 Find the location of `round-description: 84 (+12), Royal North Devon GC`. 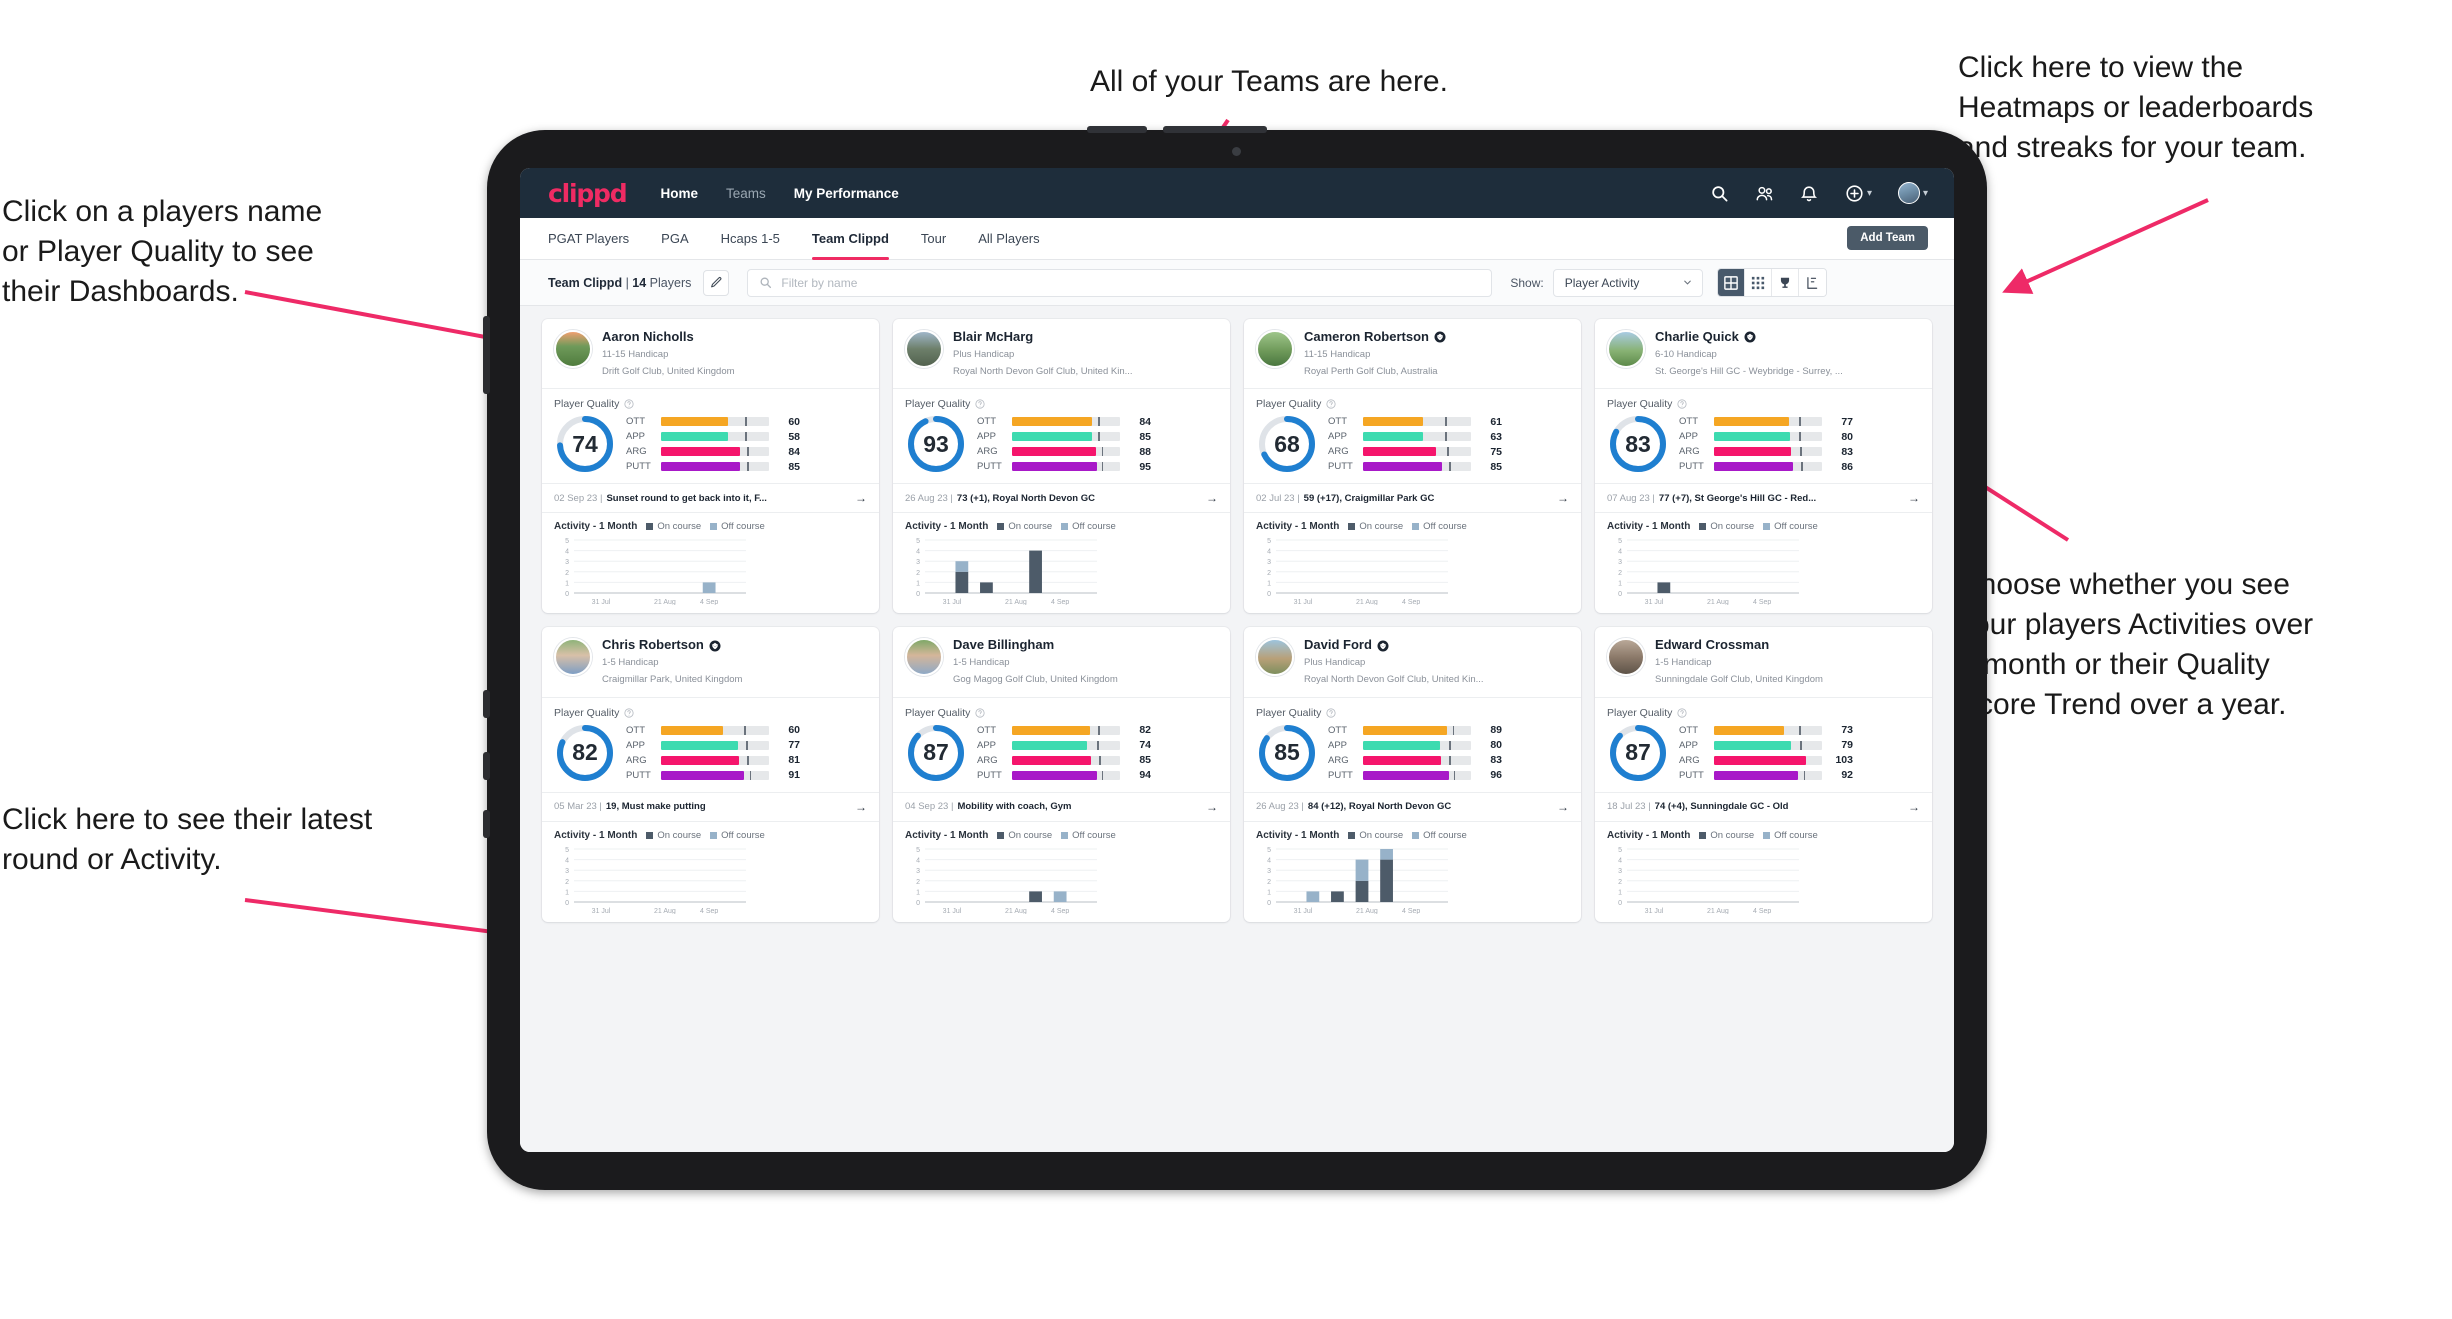

round-description: 84 (+12), Royal North Devon GC is located at coordinates (1379, 807).